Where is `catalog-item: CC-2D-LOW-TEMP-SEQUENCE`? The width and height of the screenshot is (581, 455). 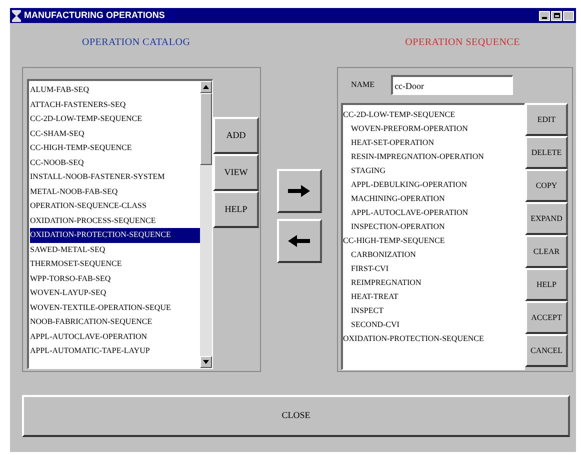
catalog-item: CC-2D-LOW-TEMP-SEQUENCE is located at coordinates (115, 119).